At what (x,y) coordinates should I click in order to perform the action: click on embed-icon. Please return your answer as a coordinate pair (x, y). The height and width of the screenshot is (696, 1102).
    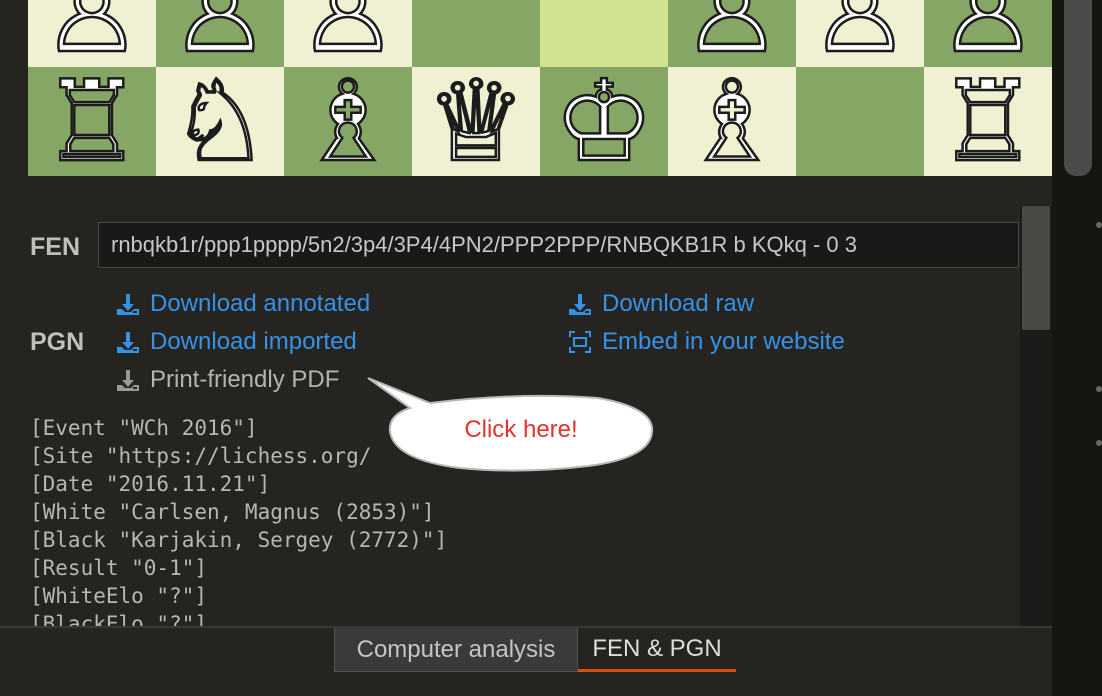
    Looking at the image, I should click on (580, 342).